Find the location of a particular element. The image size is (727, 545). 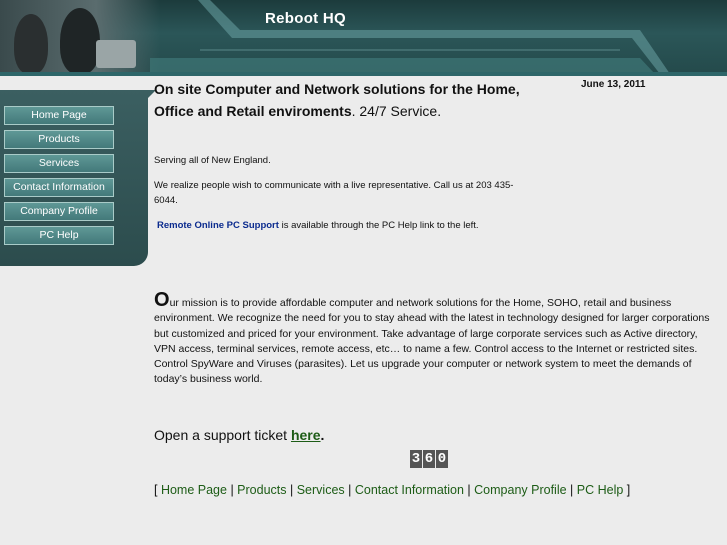

ticket-period: . is located at coordinates (322, 435).